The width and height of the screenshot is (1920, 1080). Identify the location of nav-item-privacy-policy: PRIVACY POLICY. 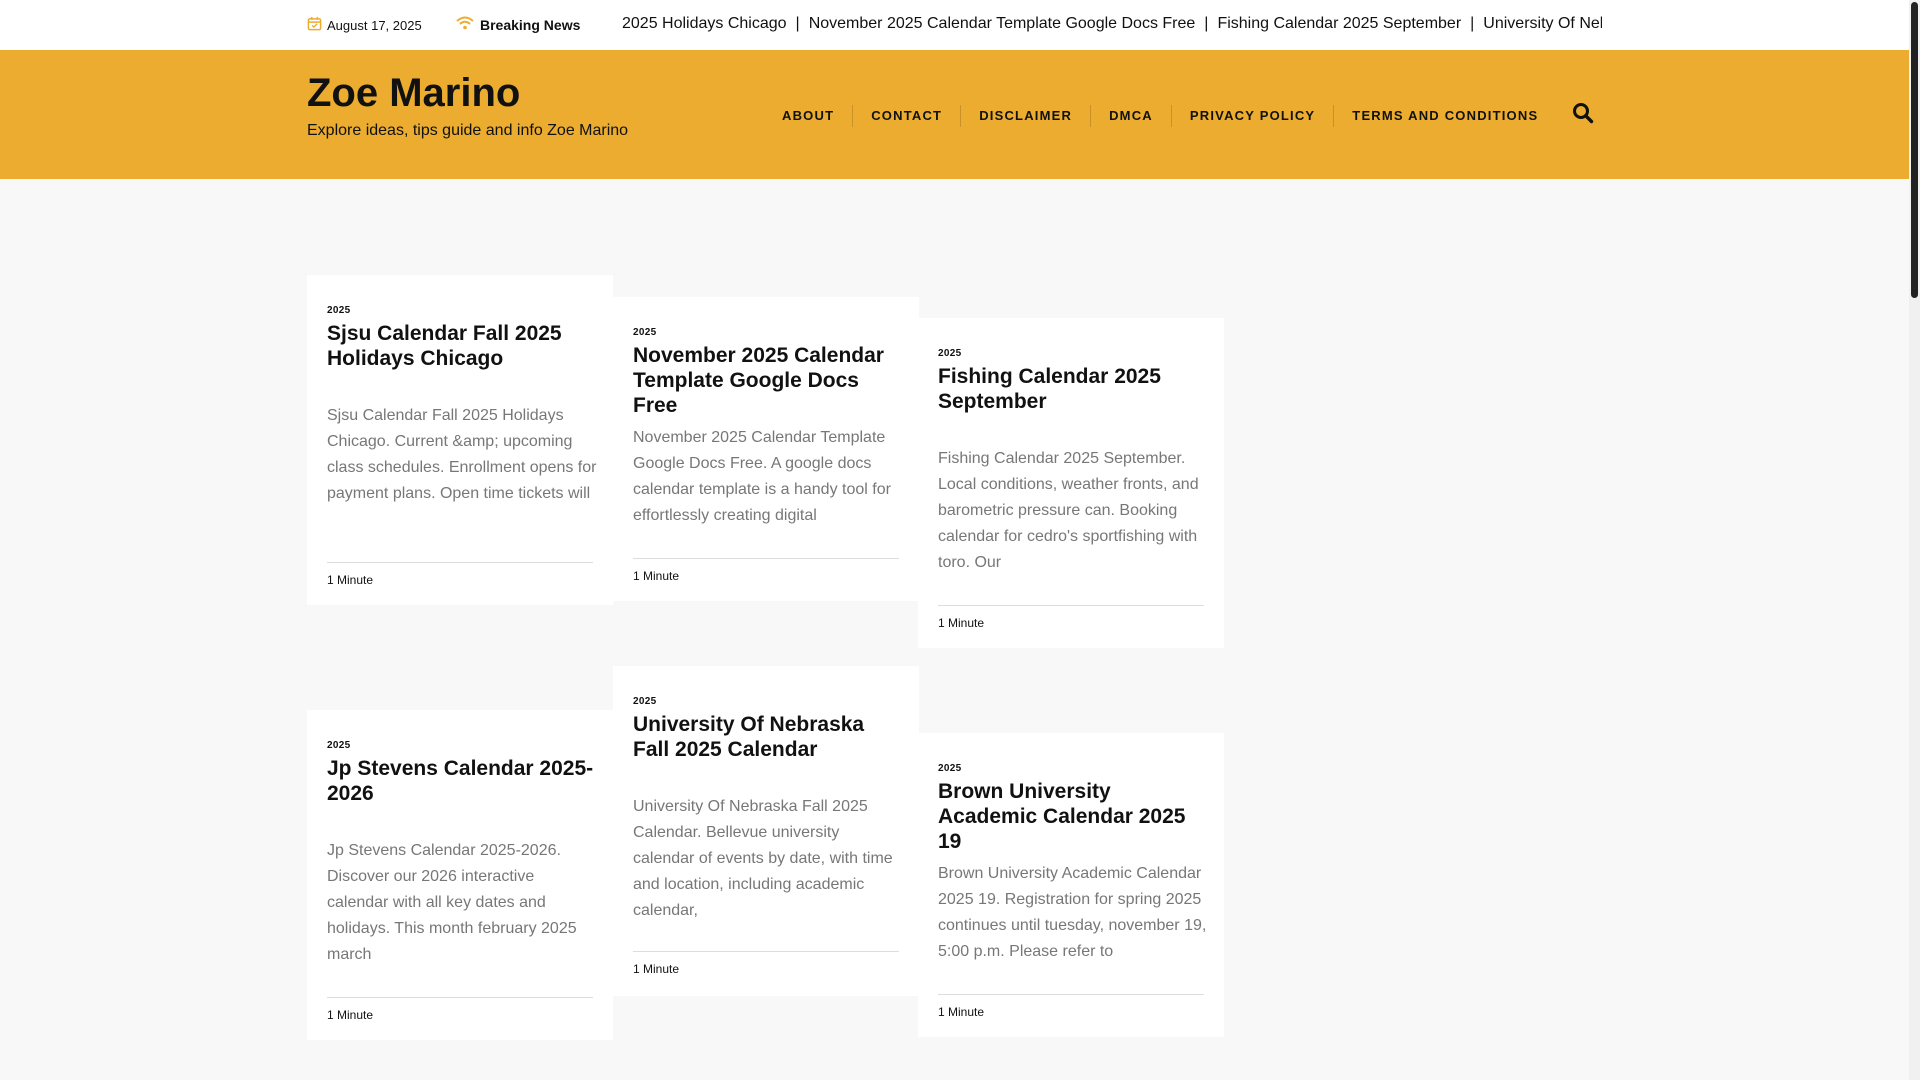
(1251, 116).